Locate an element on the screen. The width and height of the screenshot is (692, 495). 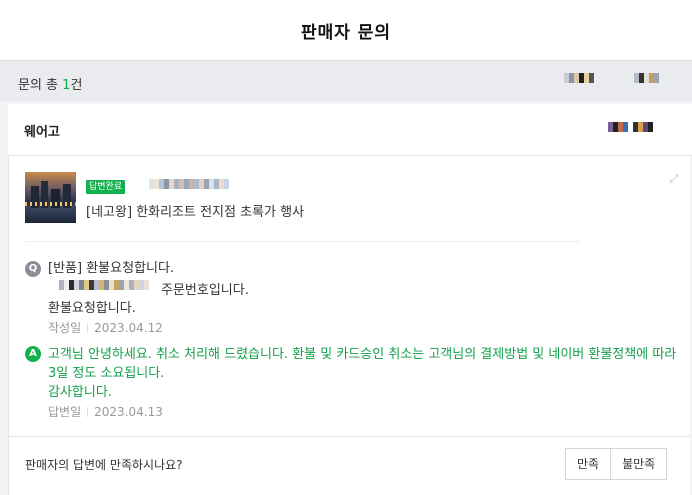
question-date: 2023.04.12 is located at coordinates (128, 328).